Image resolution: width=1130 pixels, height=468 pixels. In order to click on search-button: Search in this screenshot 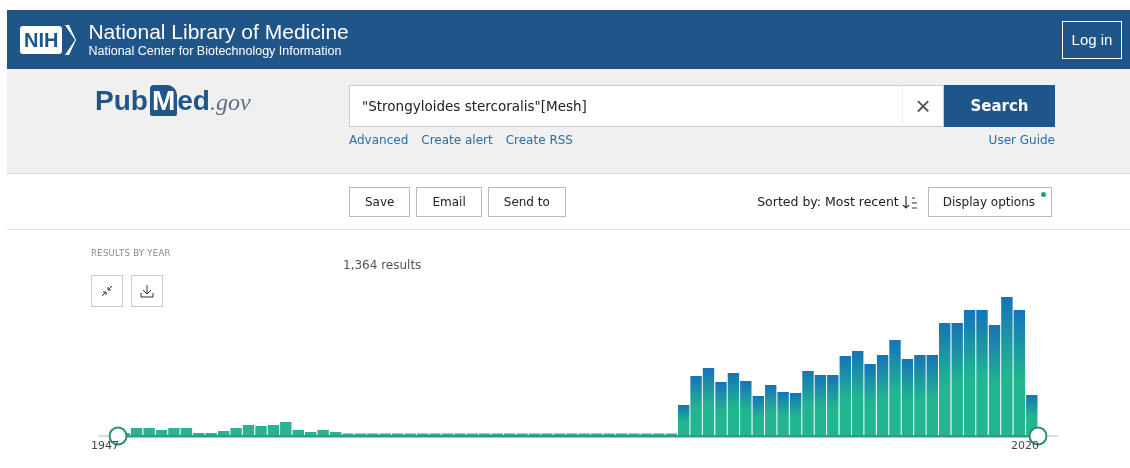, I will do `click(999, 106)`.